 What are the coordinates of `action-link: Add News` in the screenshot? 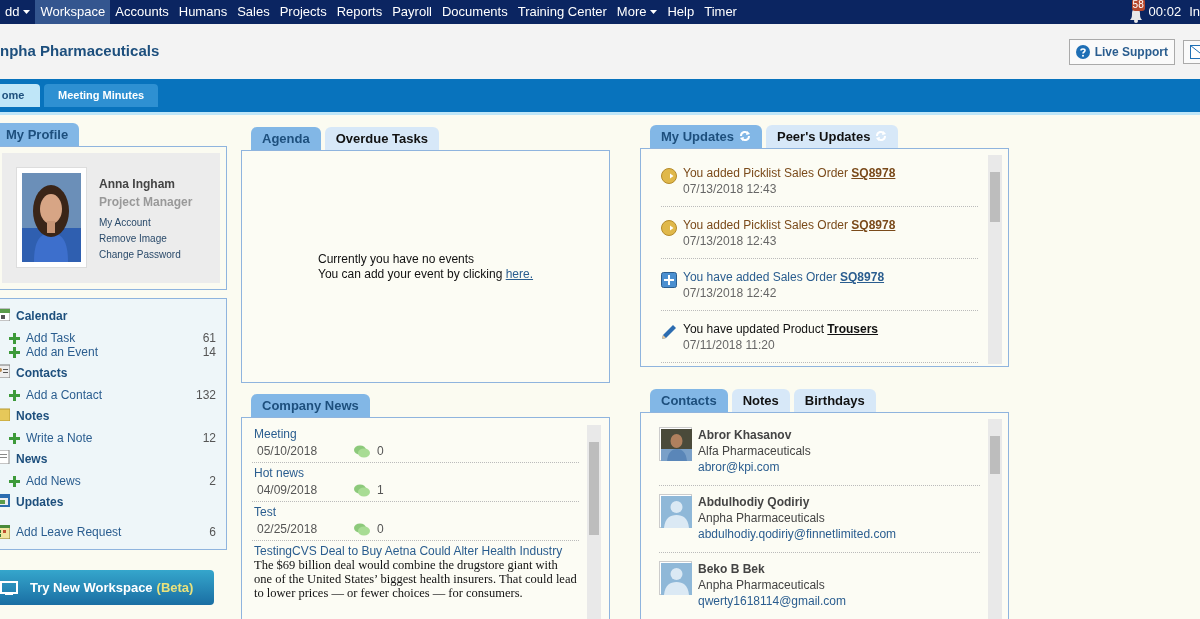 It's located at (53, 481).